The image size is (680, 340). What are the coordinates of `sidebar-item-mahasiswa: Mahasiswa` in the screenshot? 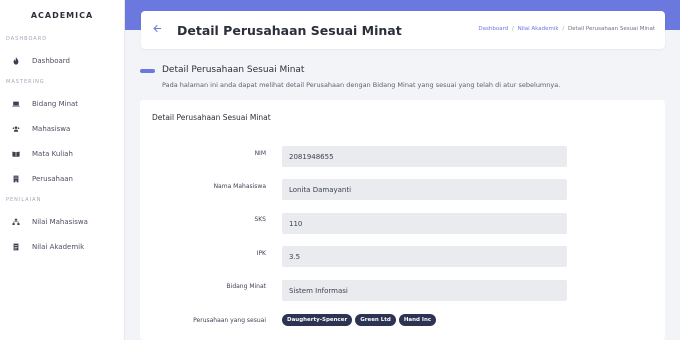 It's located at (62, 128).